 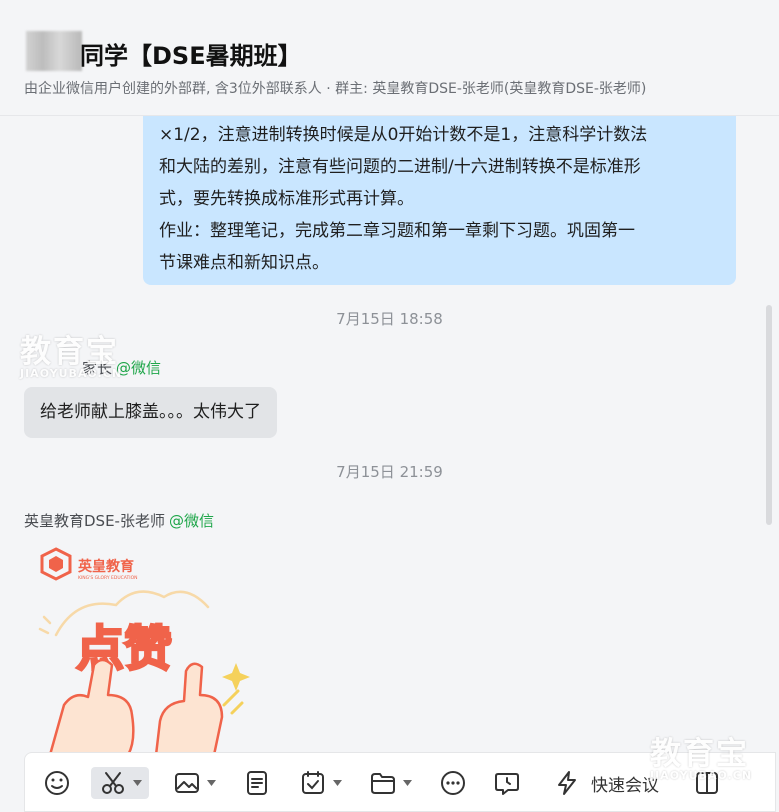 I want to click on message-line: 作业：整理笔记，完成第二章习题和第一章剩下习题。巩固第一, so click(x=397, y=231).